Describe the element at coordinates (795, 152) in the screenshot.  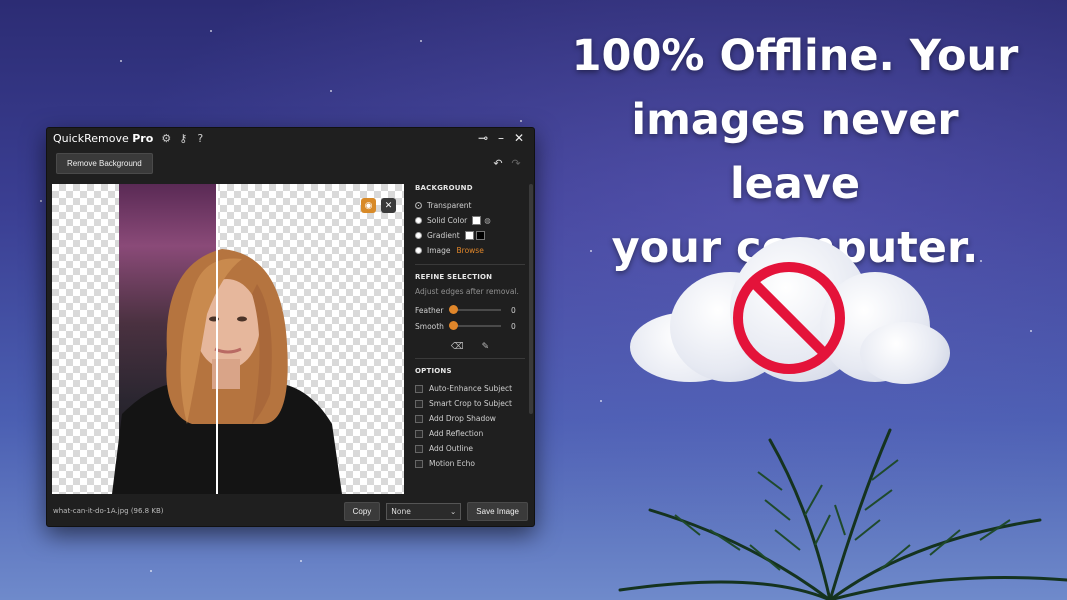
I see `headline-line-2: images never leave` at that location.